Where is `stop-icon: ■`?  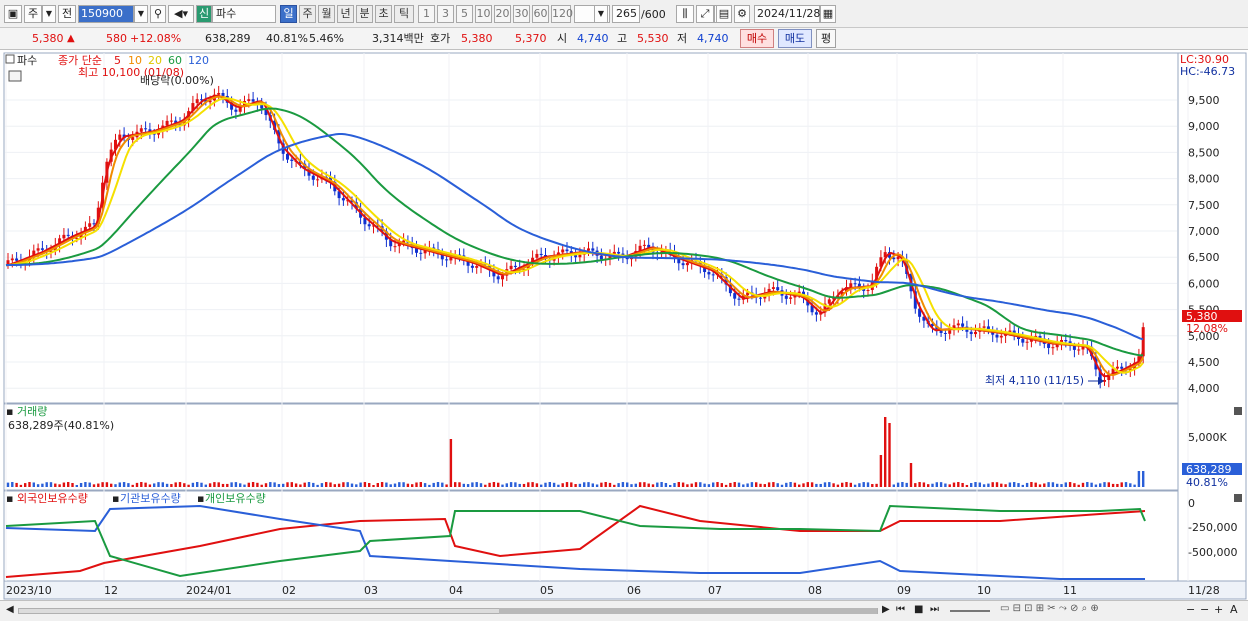
stop-icon: ■ is located at coordinates (918, 609).